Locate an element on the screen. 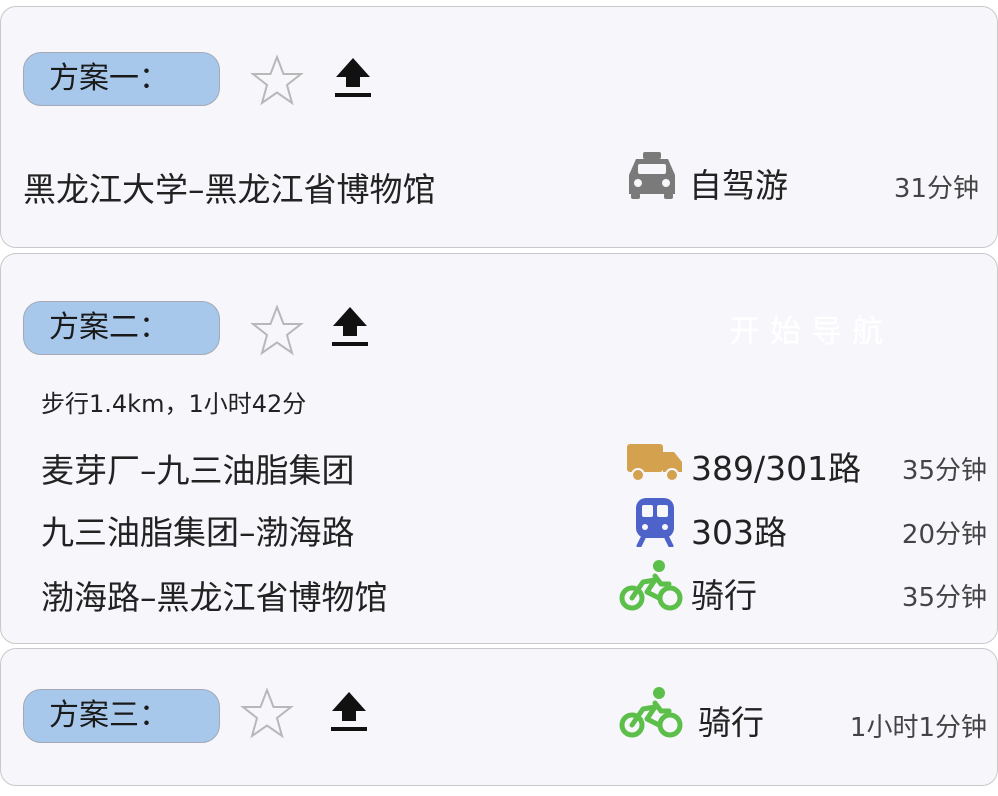 This screenshot has height=796, width=998. duration: 31分钟 is located at coordinates (936, 189).